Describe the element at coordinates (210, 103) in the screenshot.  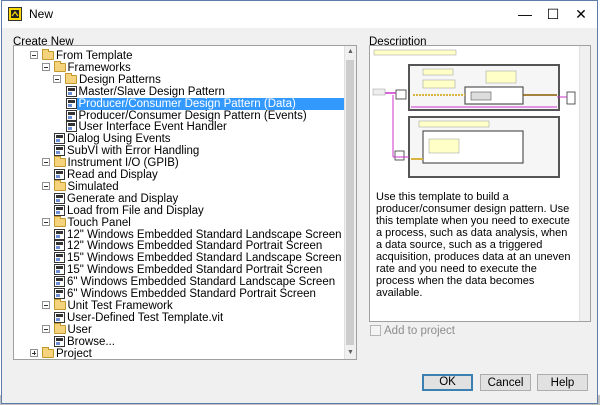
I see `tree-item-label: Producer/Consumer Design Pattern (Data)` at that location.